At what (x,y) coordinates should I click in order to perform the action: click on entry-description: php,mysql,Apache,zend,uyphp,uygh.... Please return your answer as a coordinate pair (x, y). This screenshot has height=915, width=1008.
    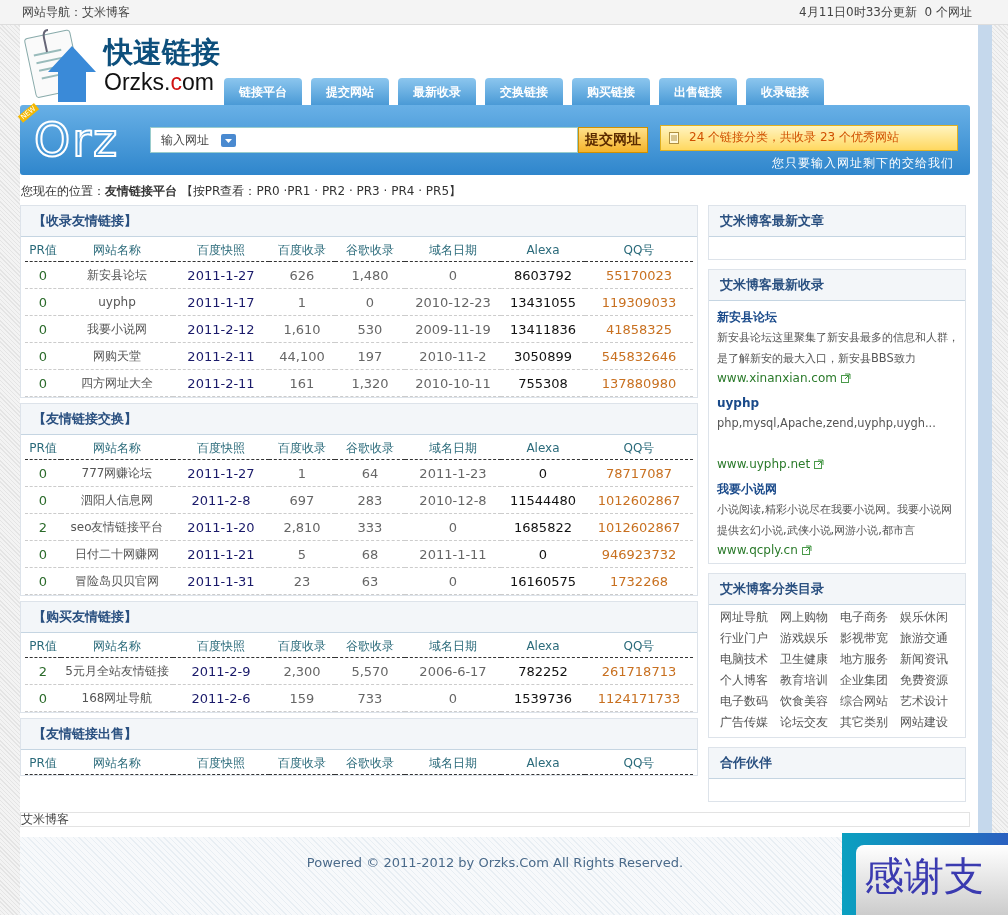
    Looking at the image, I should click on (827, 423).